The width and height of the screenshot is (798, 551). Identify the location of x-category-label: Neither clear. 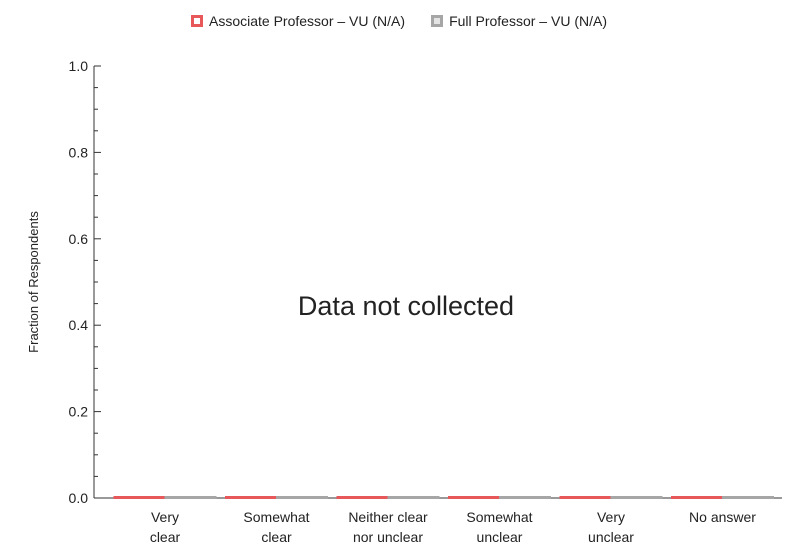
(388, 517).